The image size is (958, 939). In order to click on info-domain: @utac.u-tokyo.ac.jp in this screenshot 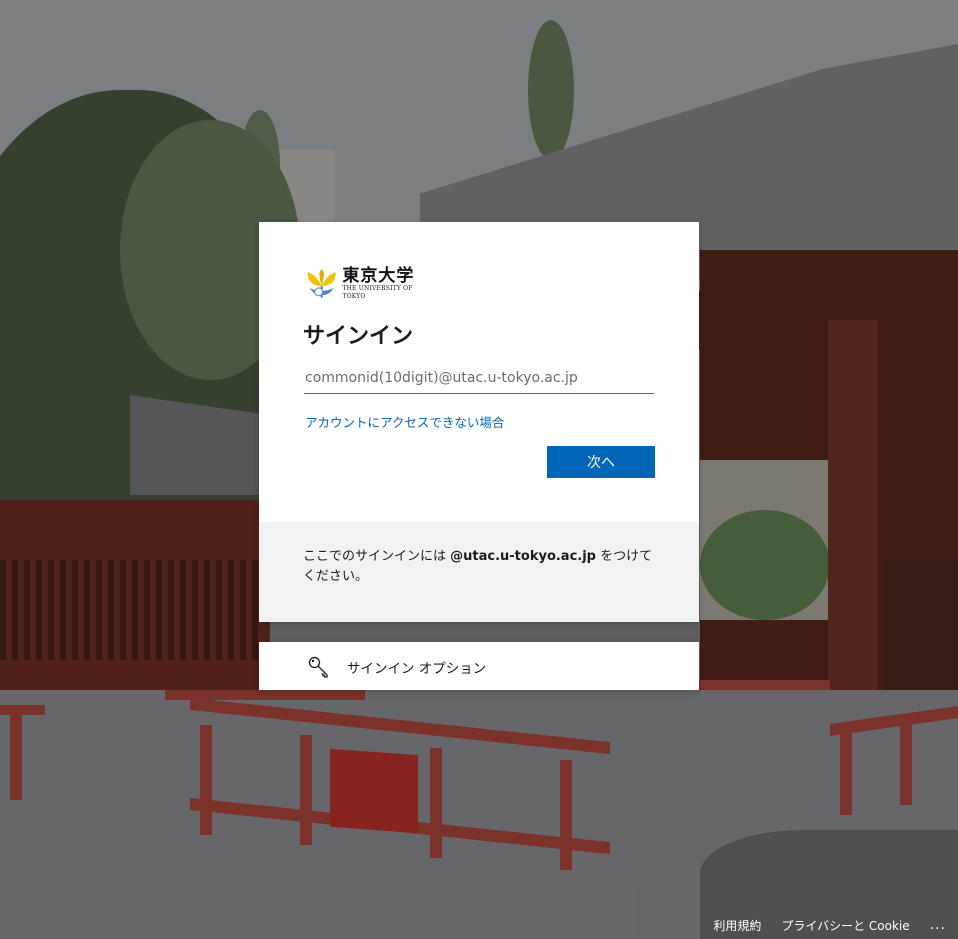, I will do `click(523, 556)`.